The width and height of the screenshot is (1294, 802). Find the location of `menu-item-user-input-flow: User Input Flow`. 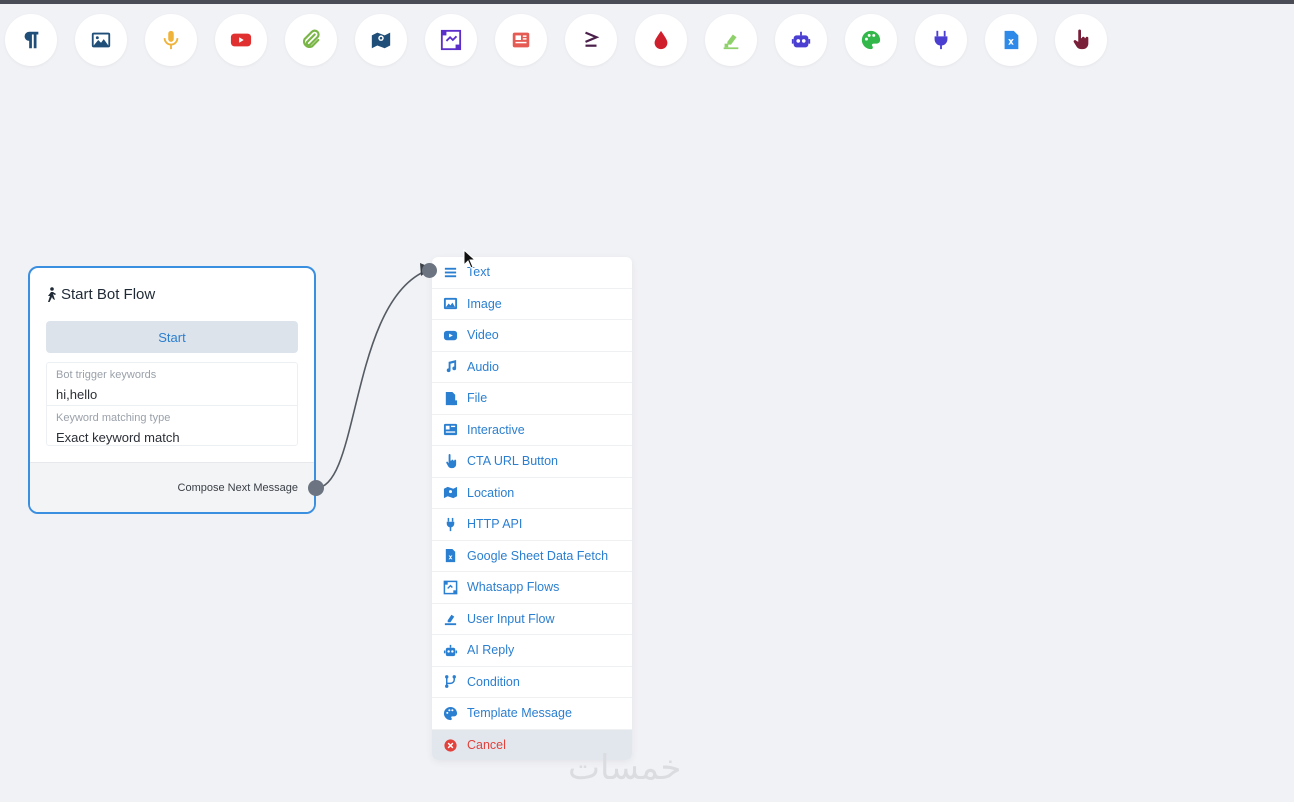

menu-item-user-input-flow: User Input Flow is located at coordinates (532, 619).